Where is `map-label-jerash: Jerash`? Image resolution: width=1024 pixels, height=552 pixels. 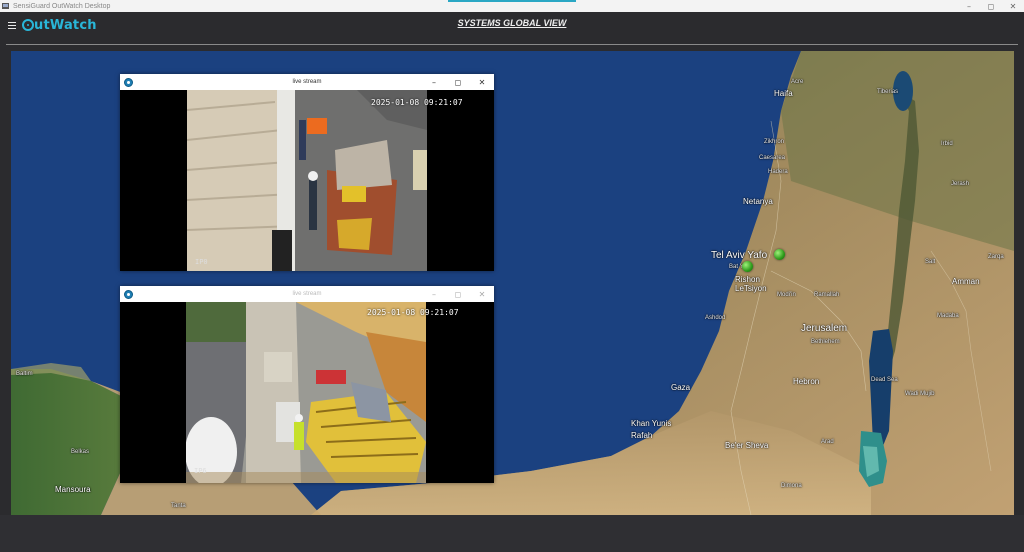 map-label-jerash: Jerash is located at coordinates (960, 184).